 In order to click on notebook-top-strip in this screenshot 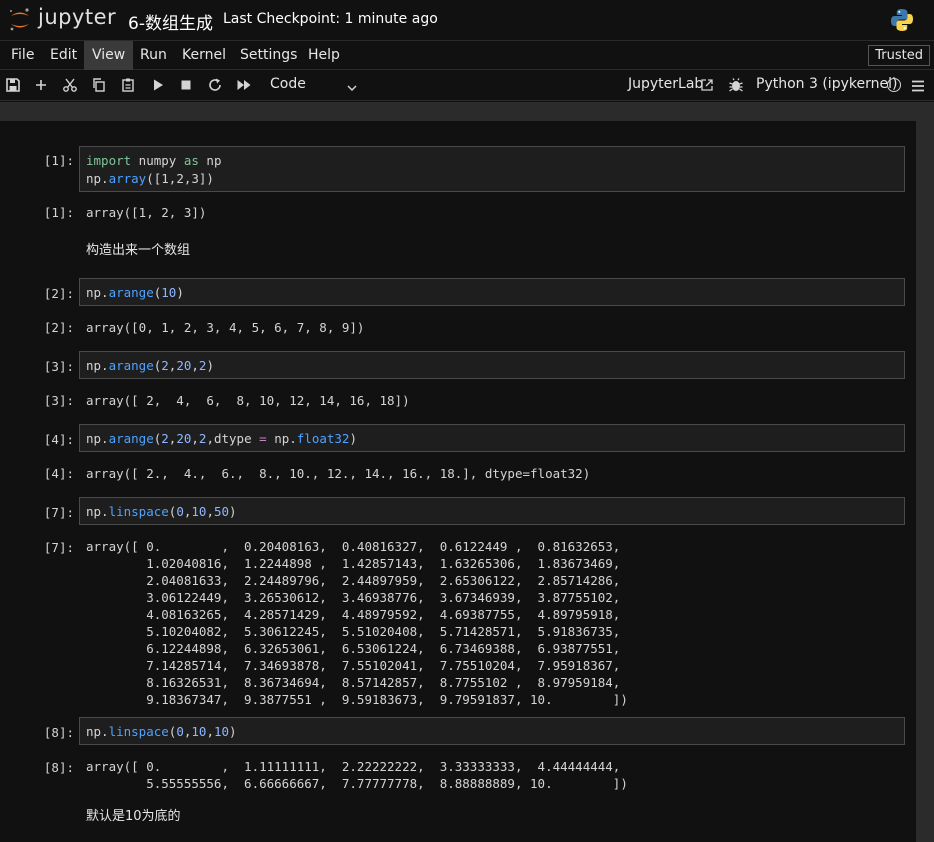, I will do `click(458, 111)`.